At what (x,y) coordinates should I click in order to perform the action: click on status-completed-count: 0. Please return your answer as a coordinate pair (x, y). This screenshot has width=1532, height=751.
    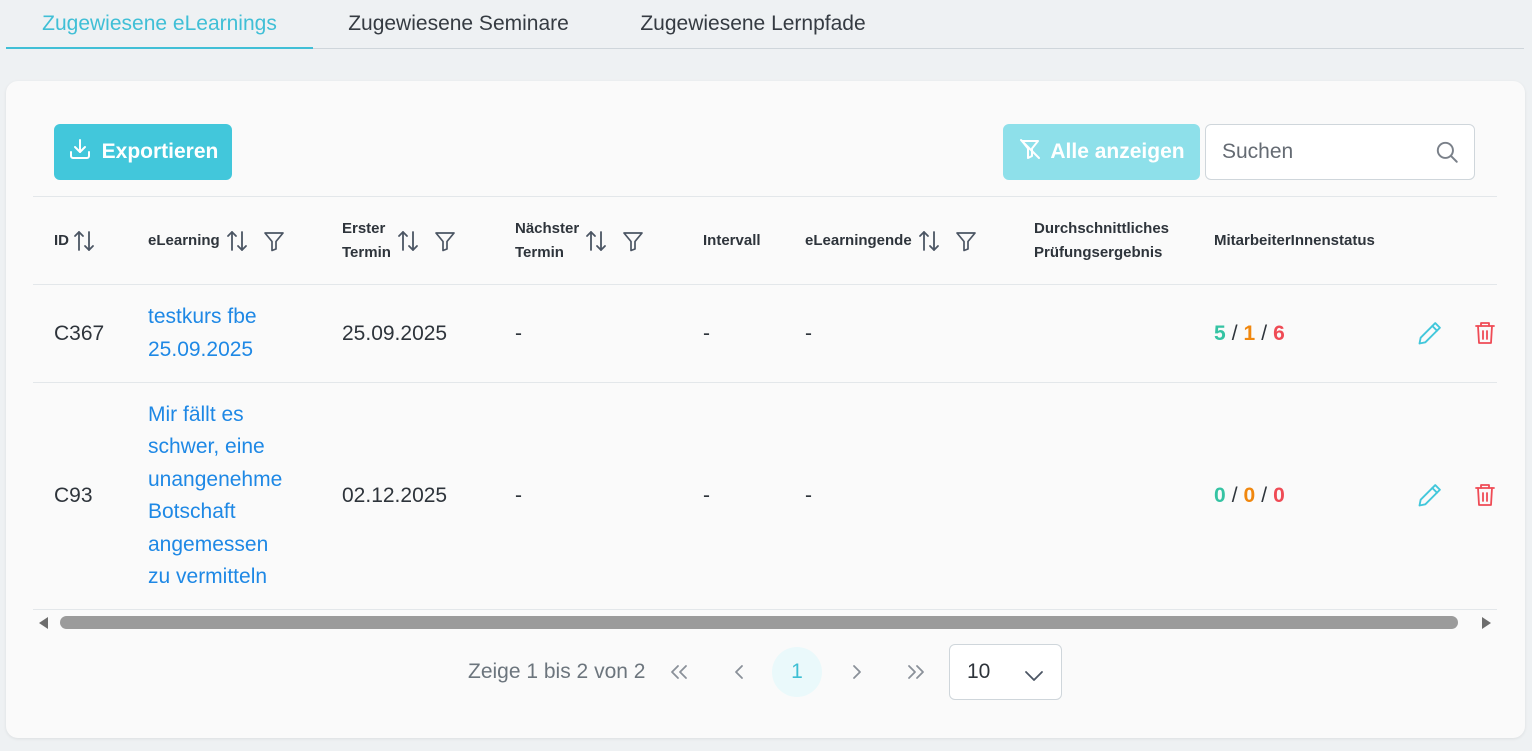
    Looking at the image, I should click on (1220, 496).